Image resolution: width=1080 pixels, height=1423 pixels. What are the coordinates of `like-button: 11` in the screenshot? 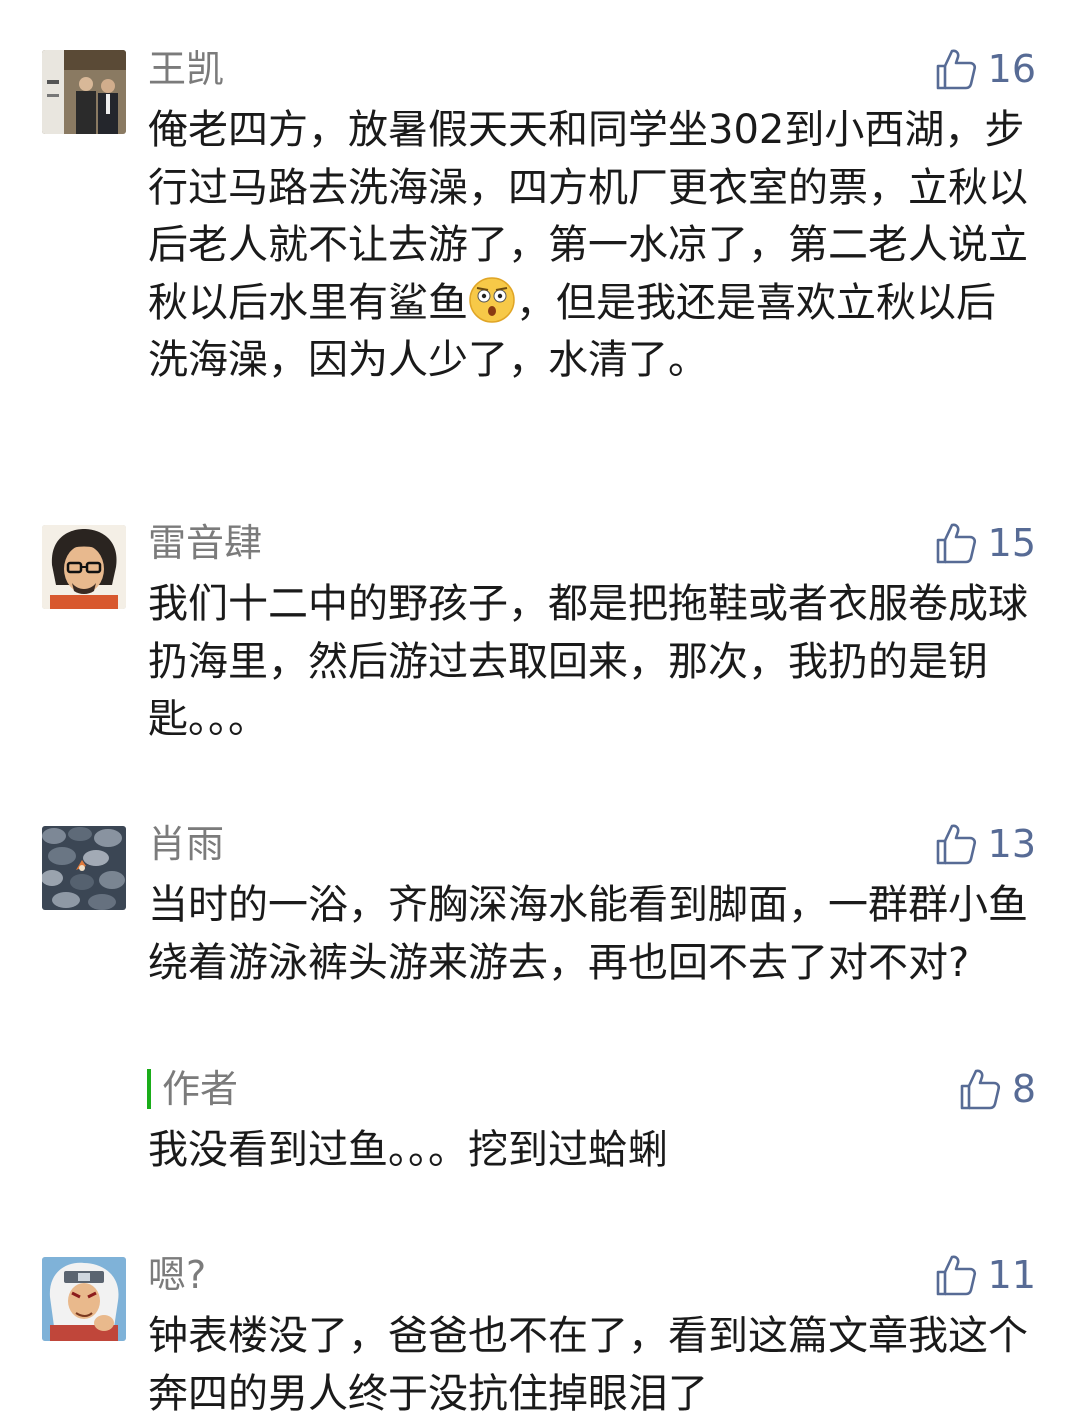 It's located at (985, 1275).